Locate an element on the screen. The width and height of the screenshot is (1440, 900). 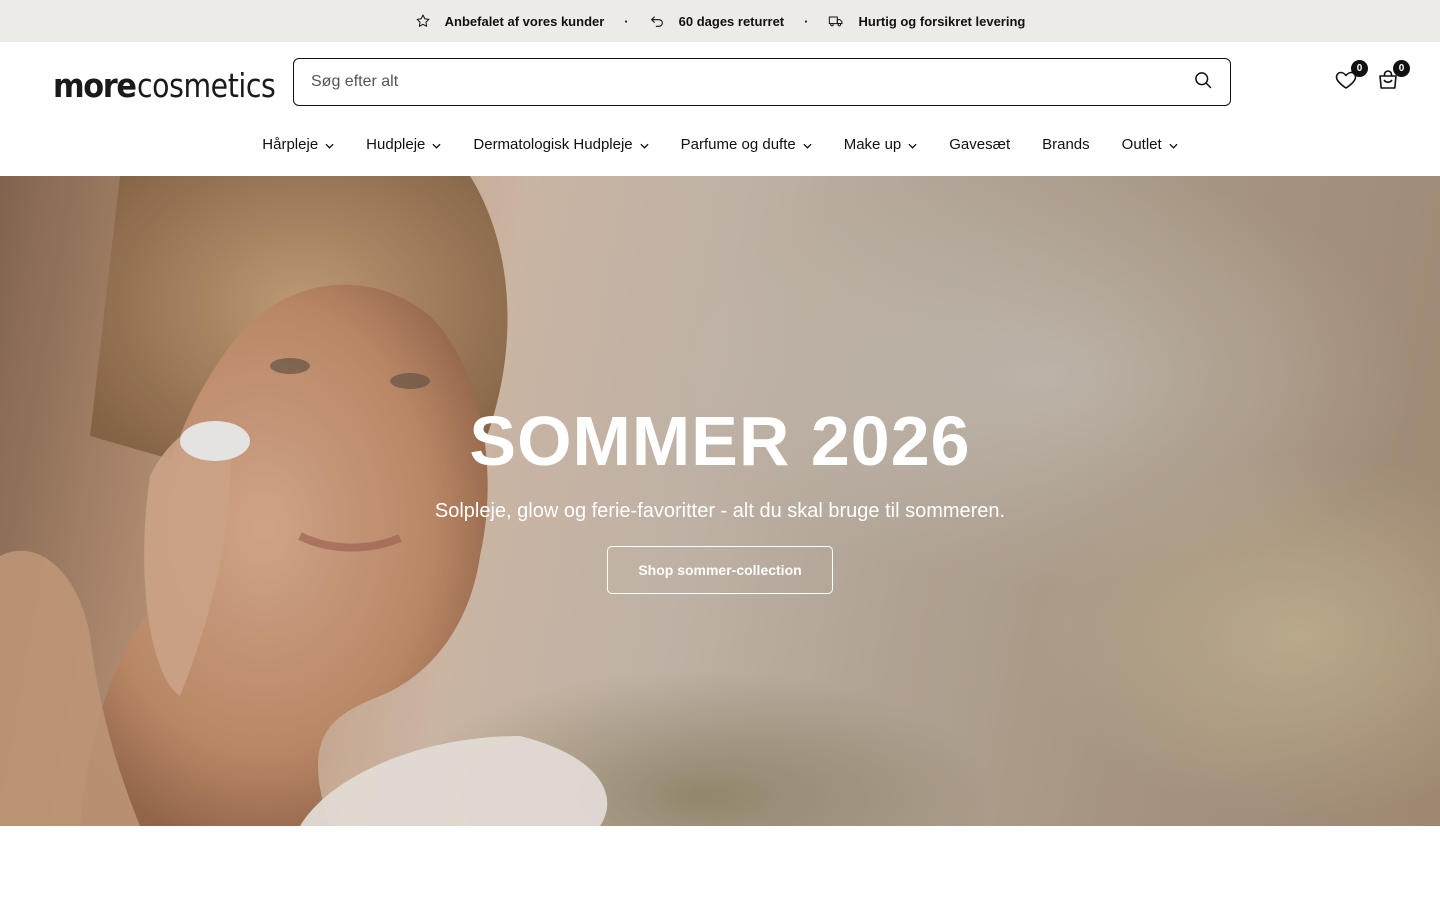
search-input is located at coordinates (735, 82).